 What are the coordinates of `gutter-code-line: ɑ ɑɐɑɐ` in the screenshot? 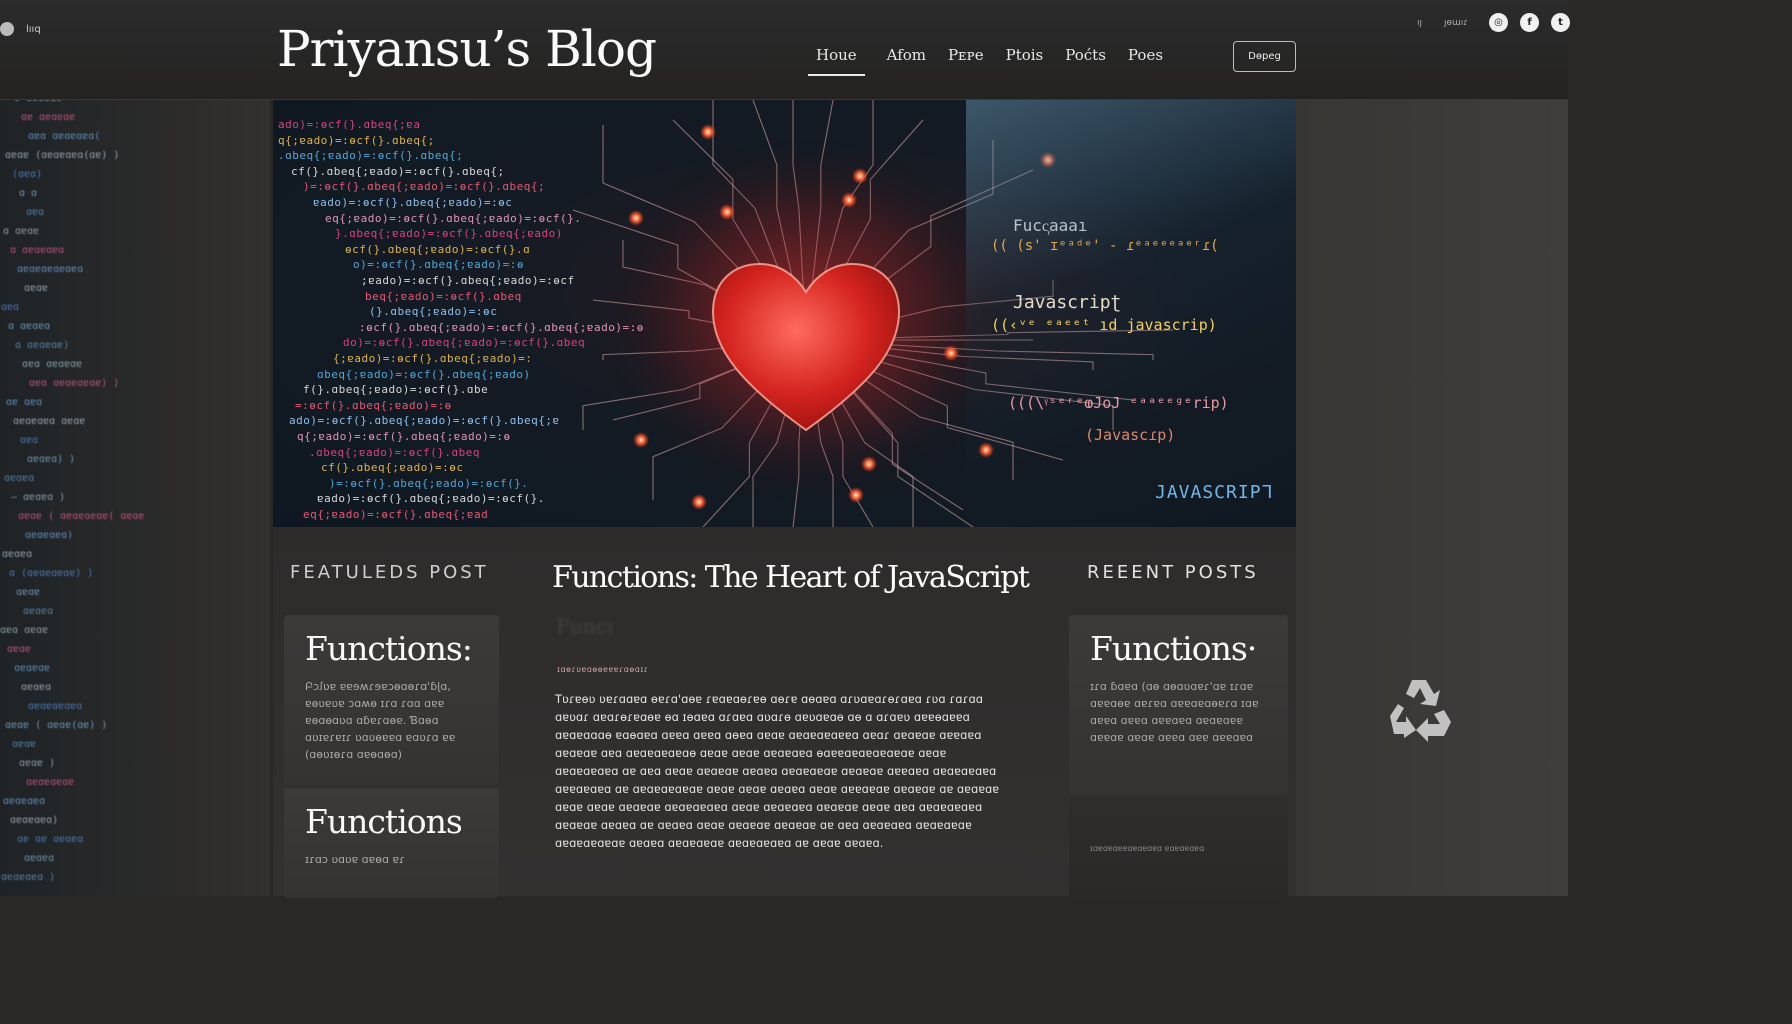 It's located at (21, 231).